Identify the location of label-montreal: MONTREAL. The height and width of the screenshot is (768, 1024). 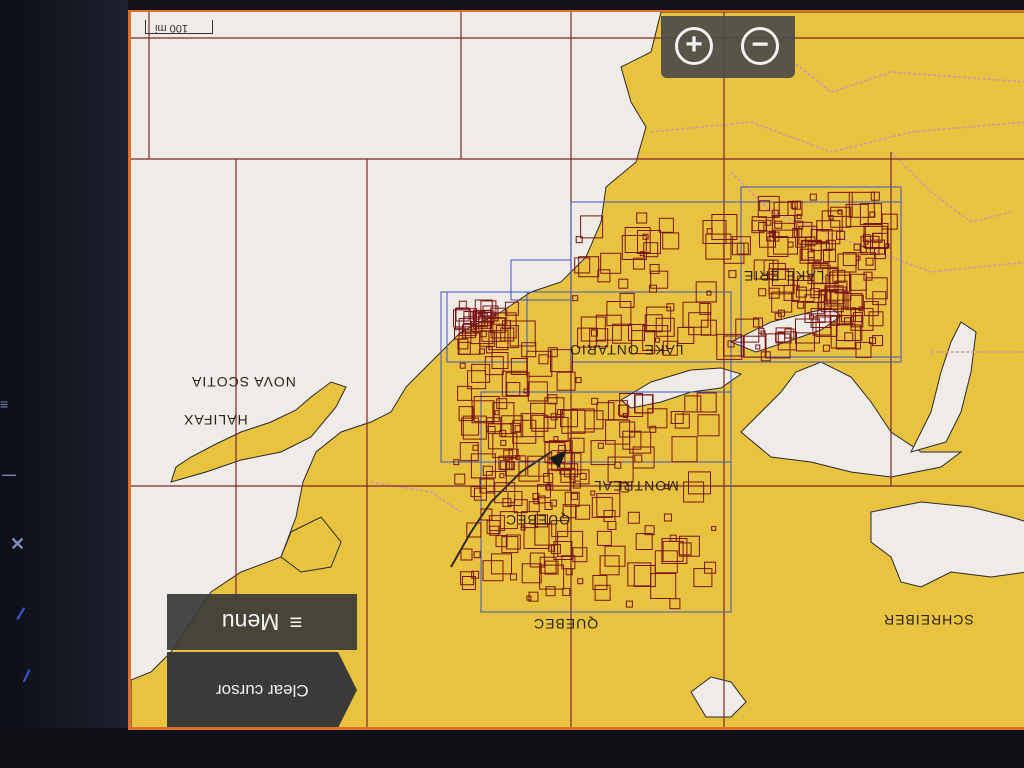
(636, 486).